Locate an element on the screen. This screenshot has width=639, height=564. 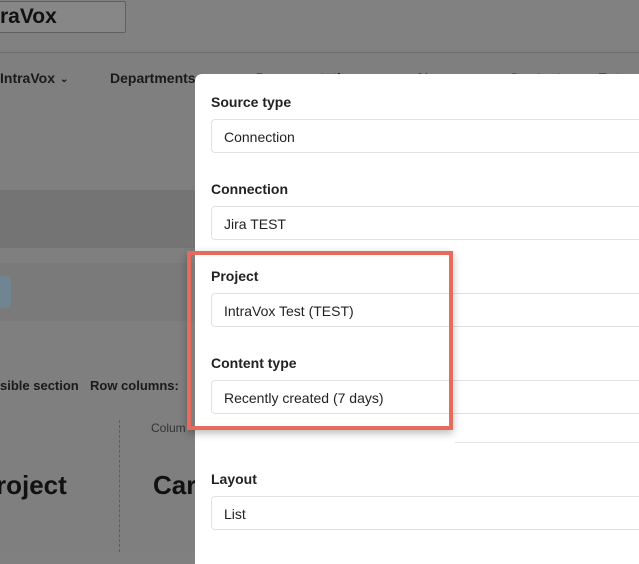
source-type-label: Source type is located at coordinates (251, 102).